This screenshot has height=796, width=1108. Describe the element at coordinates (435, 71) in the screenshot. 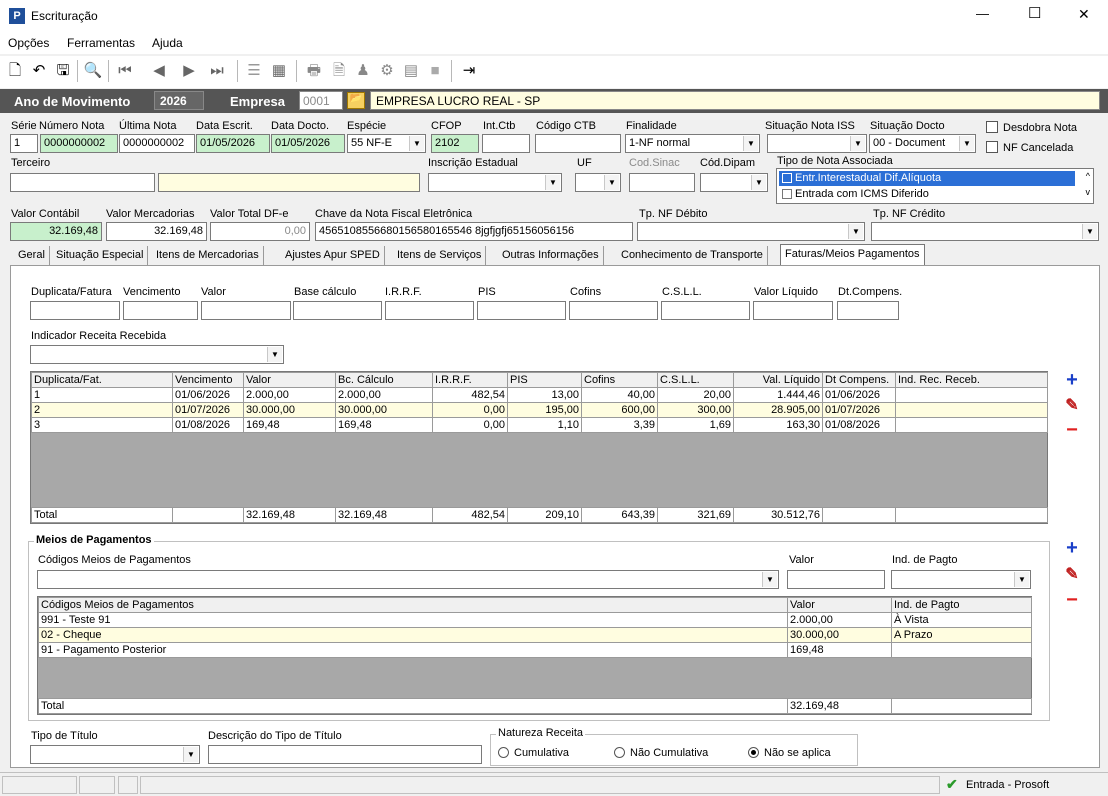

I see `grid-icon: ■` at that location.